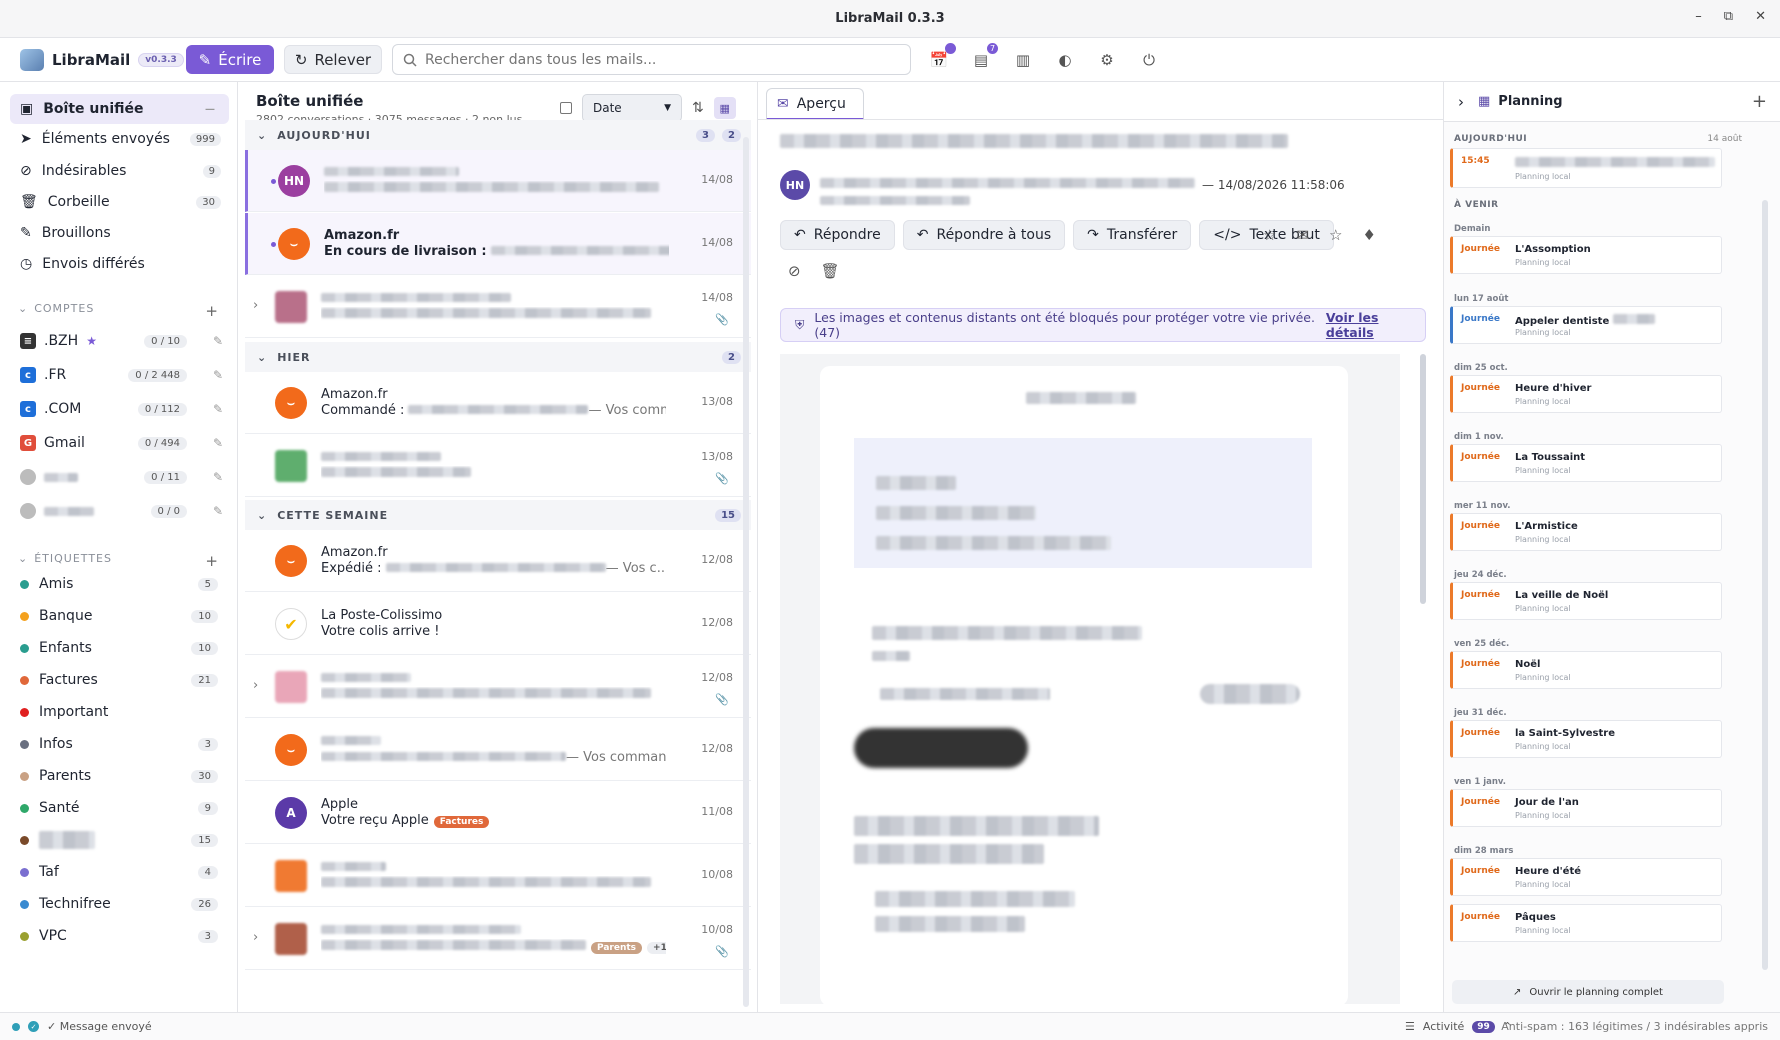  What do you see at coordinates (120, 648) in the screenshot?
I see `label-item: Enfants 10` at bounding box center [120, 648].